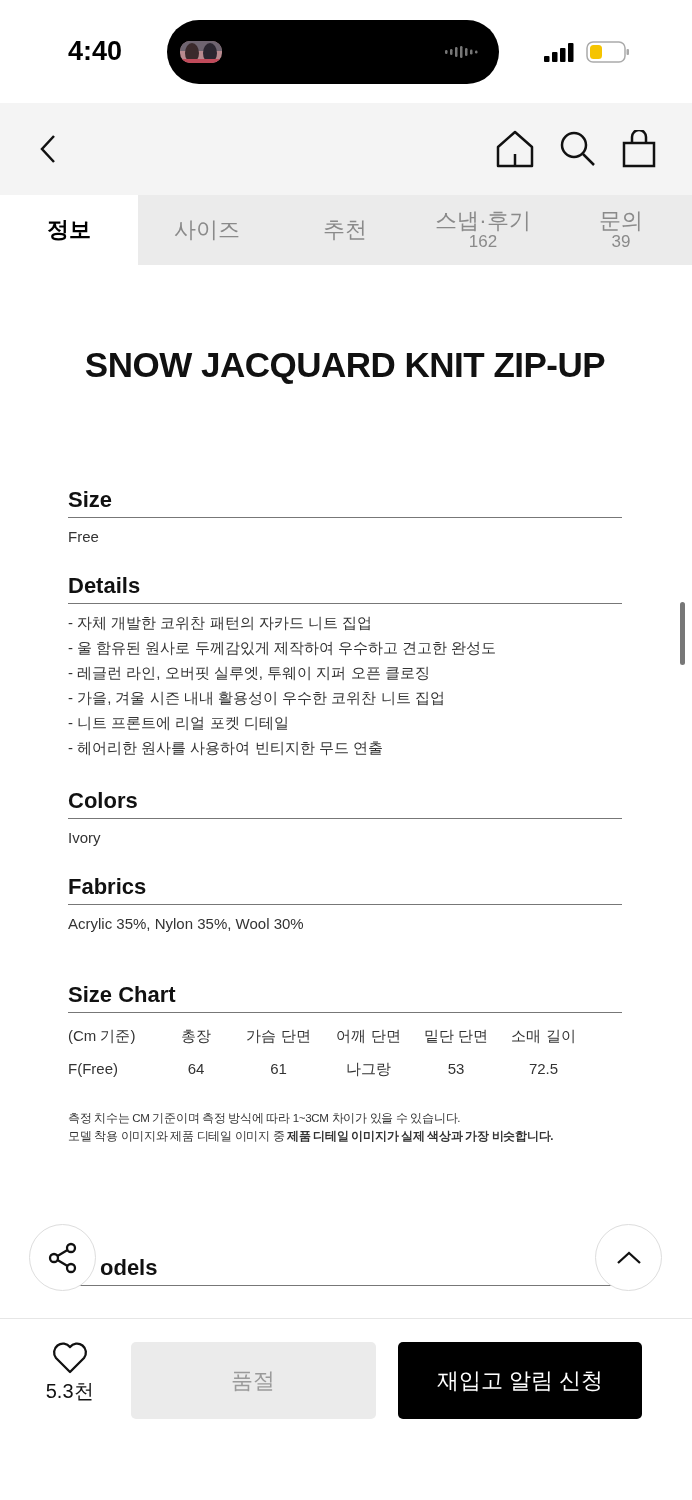  What do you see at coordinates (345, 588) in the screenshot?
I see `section-heading: Details` at bounding box center [345, 588].